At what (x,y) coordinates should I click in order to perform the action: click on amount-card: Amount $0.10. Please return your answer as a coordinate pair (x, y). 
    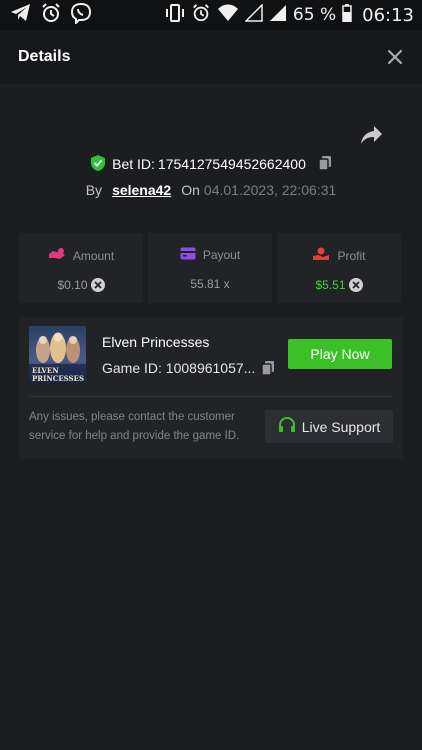
    Looking at the image, I should click on (81, 268).